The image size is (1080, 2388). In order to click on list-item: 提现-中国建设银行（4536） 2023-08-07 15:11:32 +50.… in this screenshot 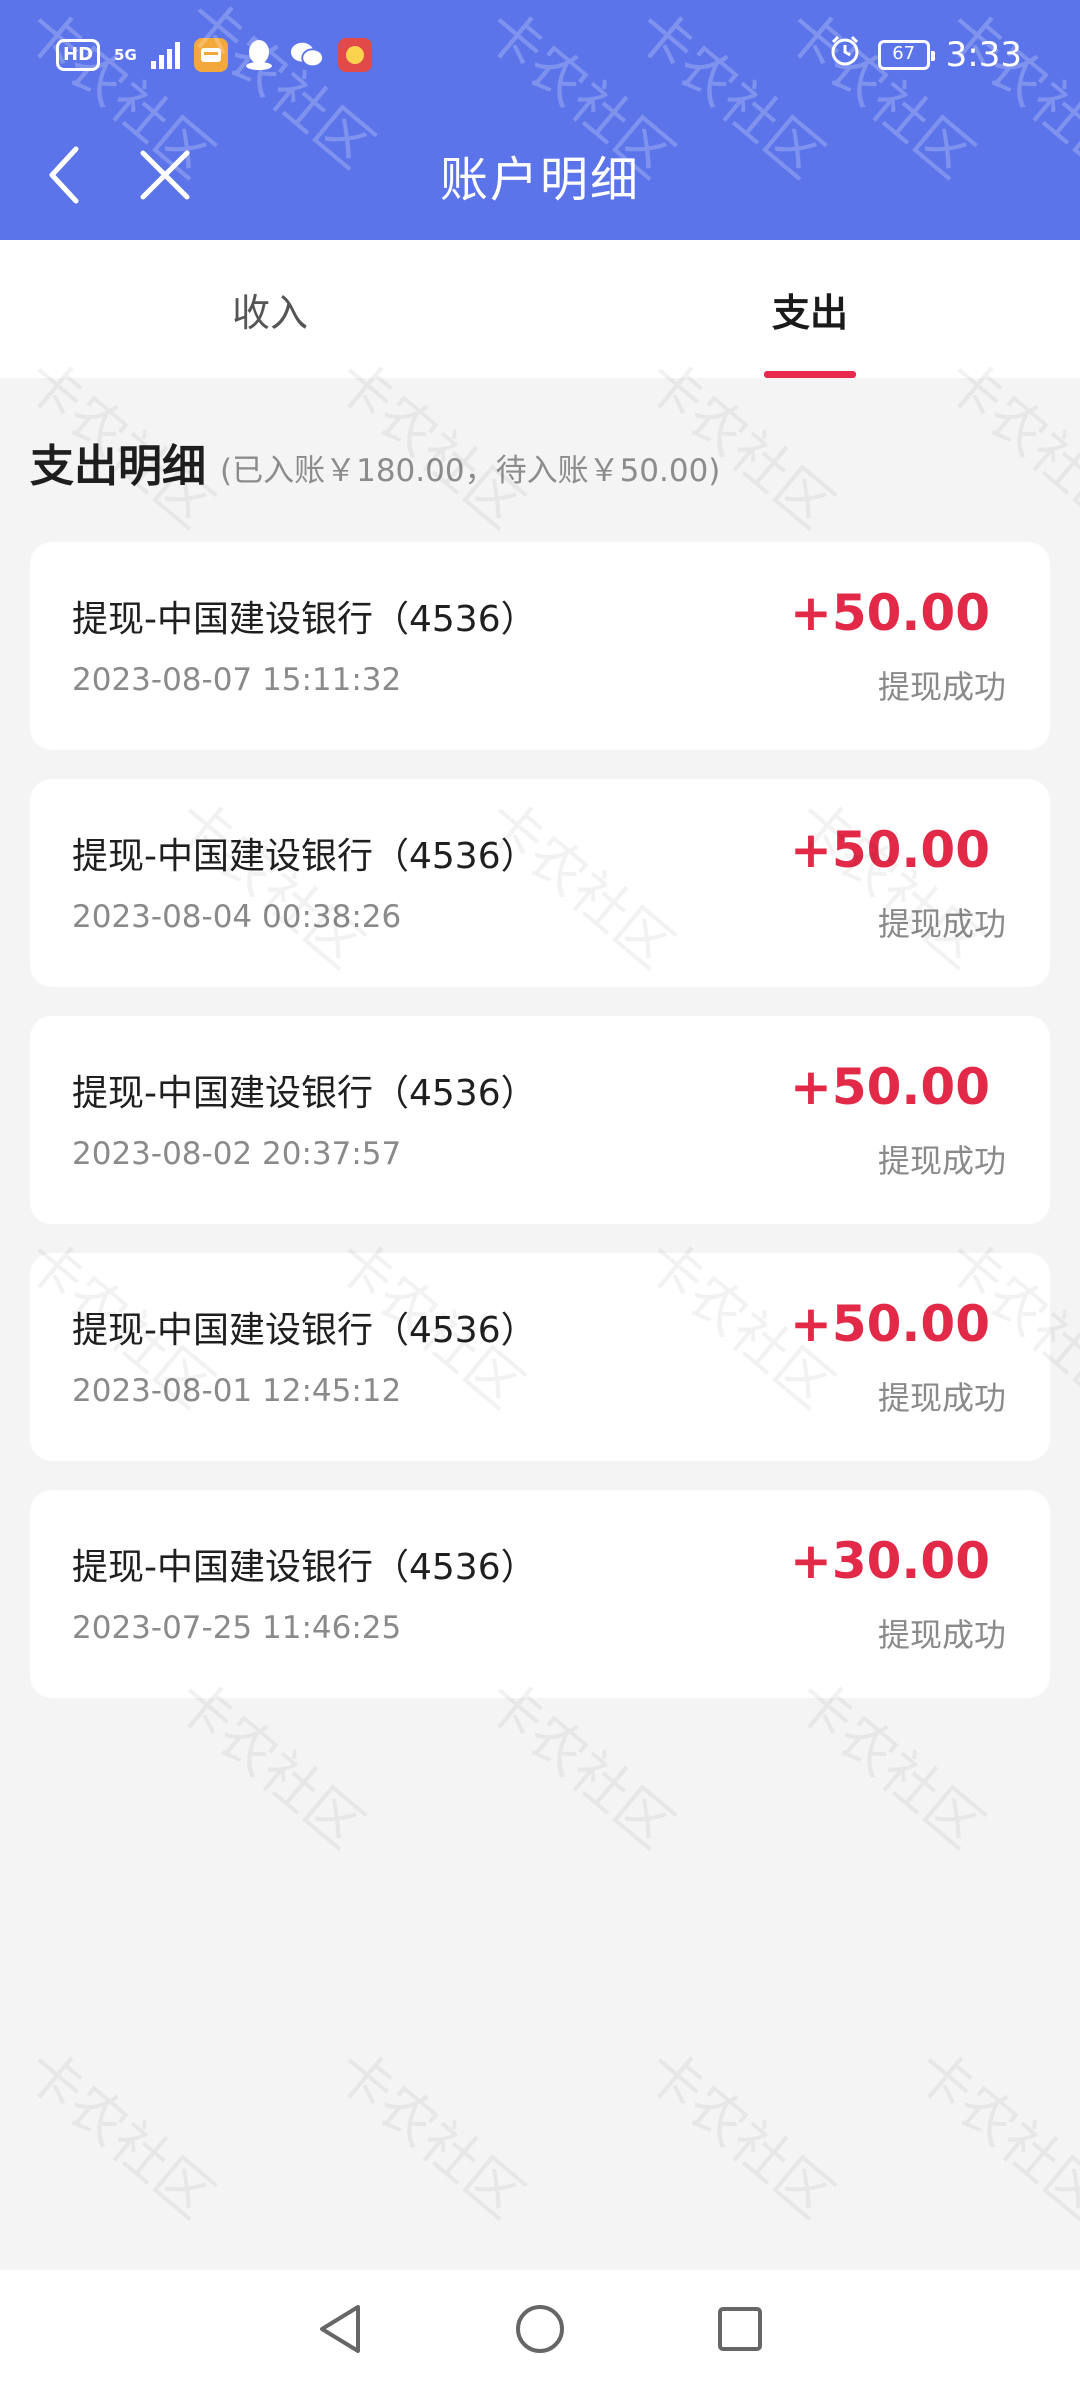, I will do `click(540, 646)`.